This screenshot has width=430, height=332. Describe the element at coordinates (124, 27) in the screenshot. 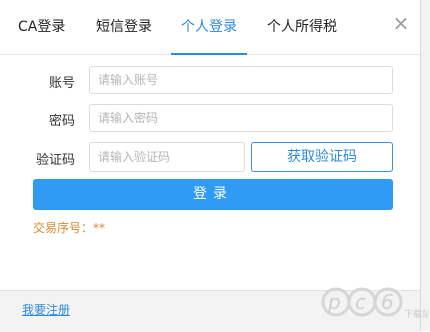

I see `tab-sms-login: 短信登录` at that location.